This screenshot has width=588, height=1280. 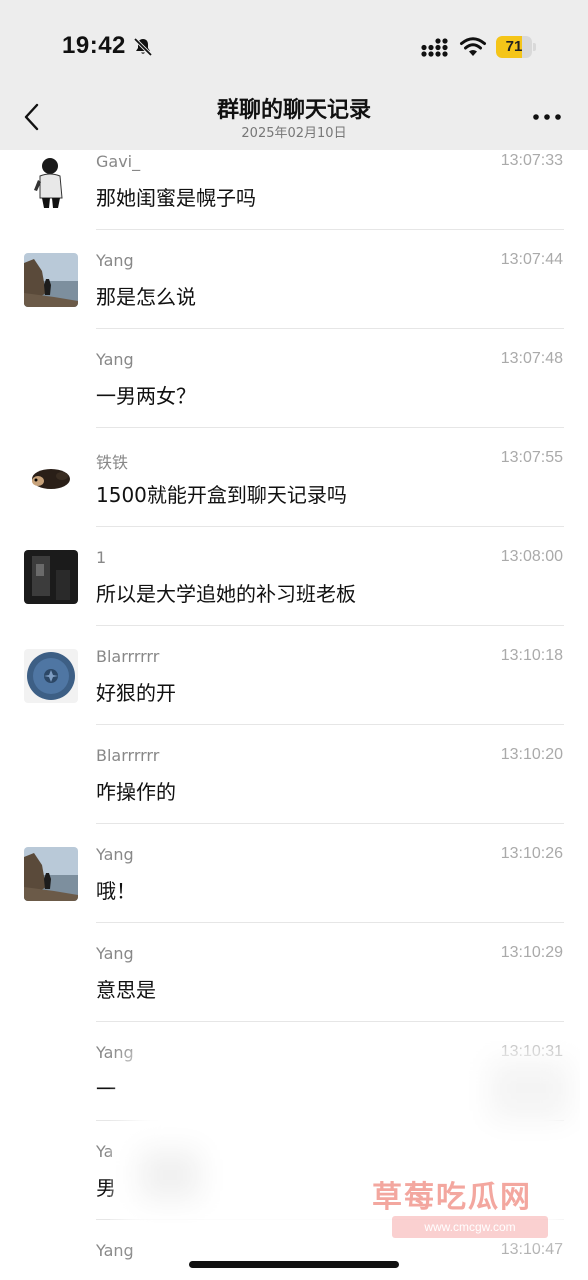 I want to click on wifi-icon, so click(x=473, y=46).